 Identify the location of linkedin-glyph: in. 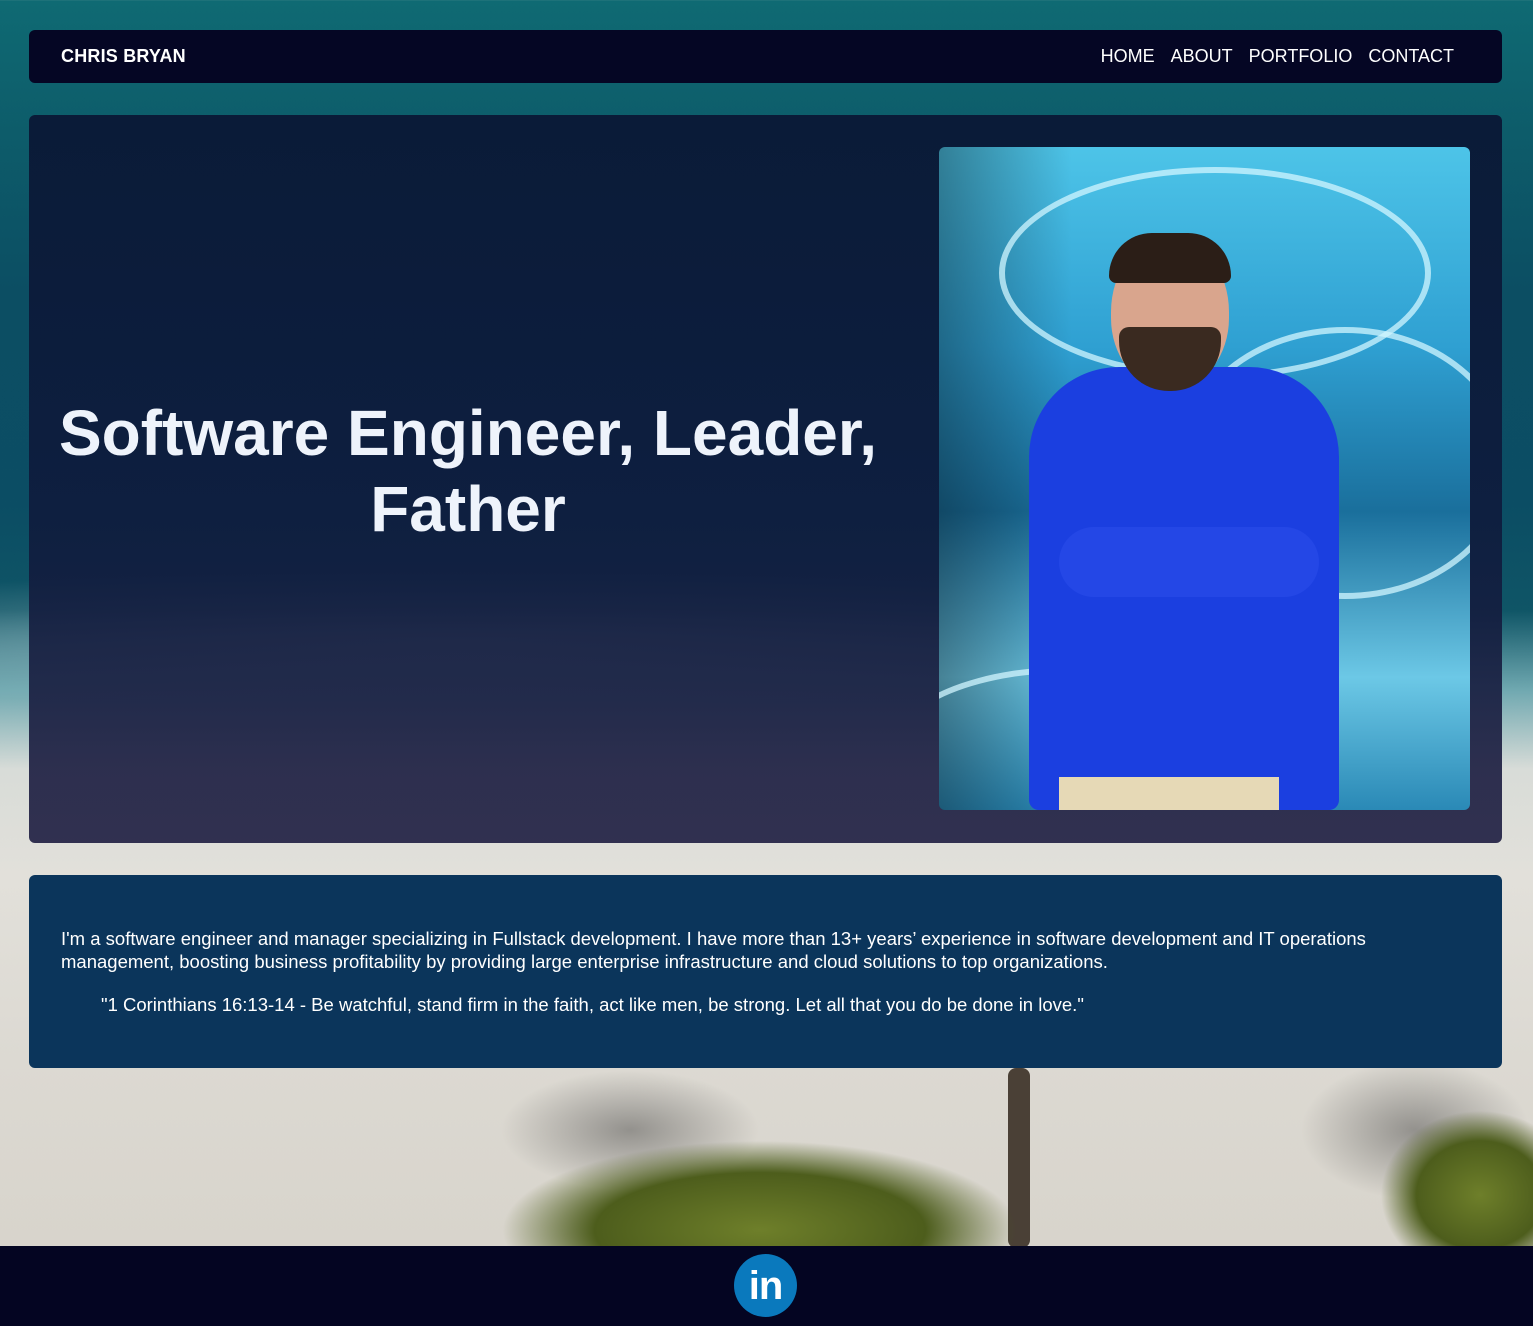
(766, 1285).